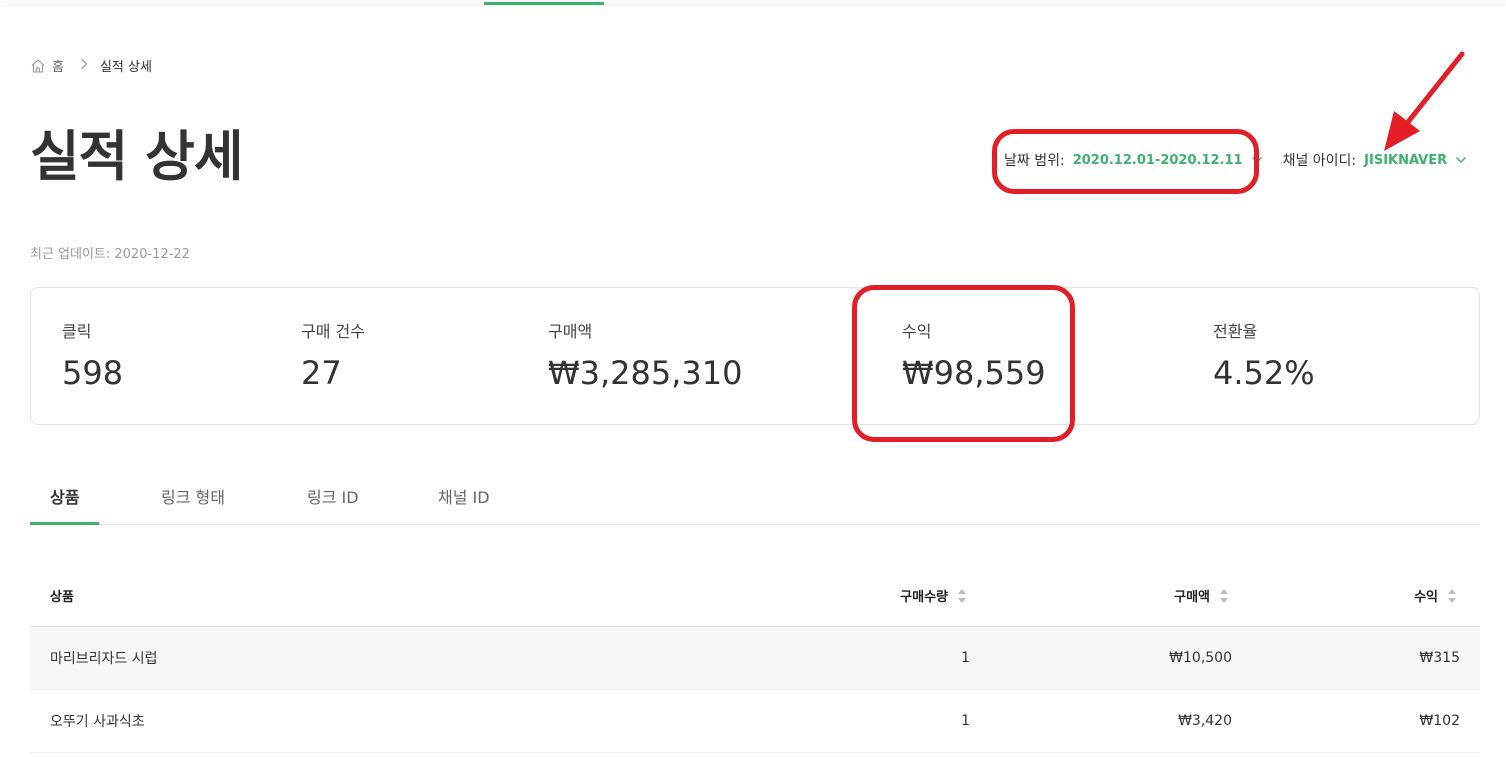 The width and height of the screenshot is (1506, 757). I want to click on table-row: 오뚜기 사과식초 1 ₩3,420 ₩102, so click(755, 721).